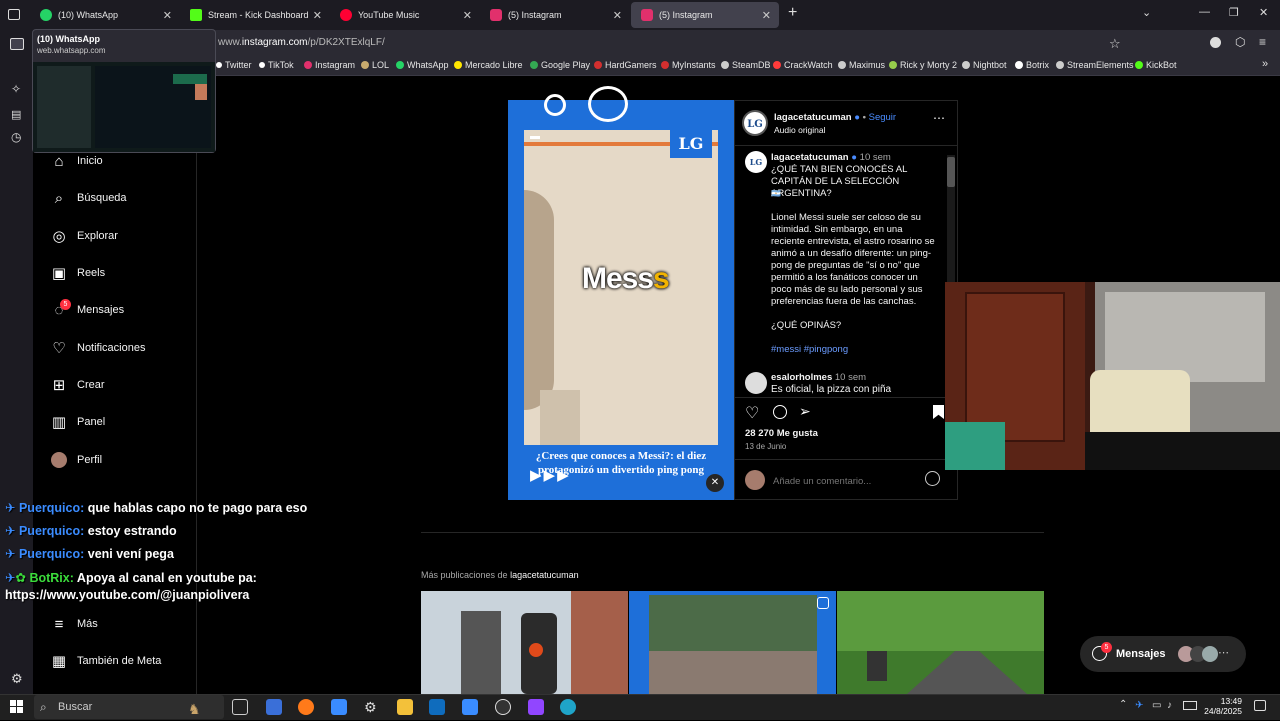  I want to click on more-posts-author: lagacetatucuman, so click(544, 575).